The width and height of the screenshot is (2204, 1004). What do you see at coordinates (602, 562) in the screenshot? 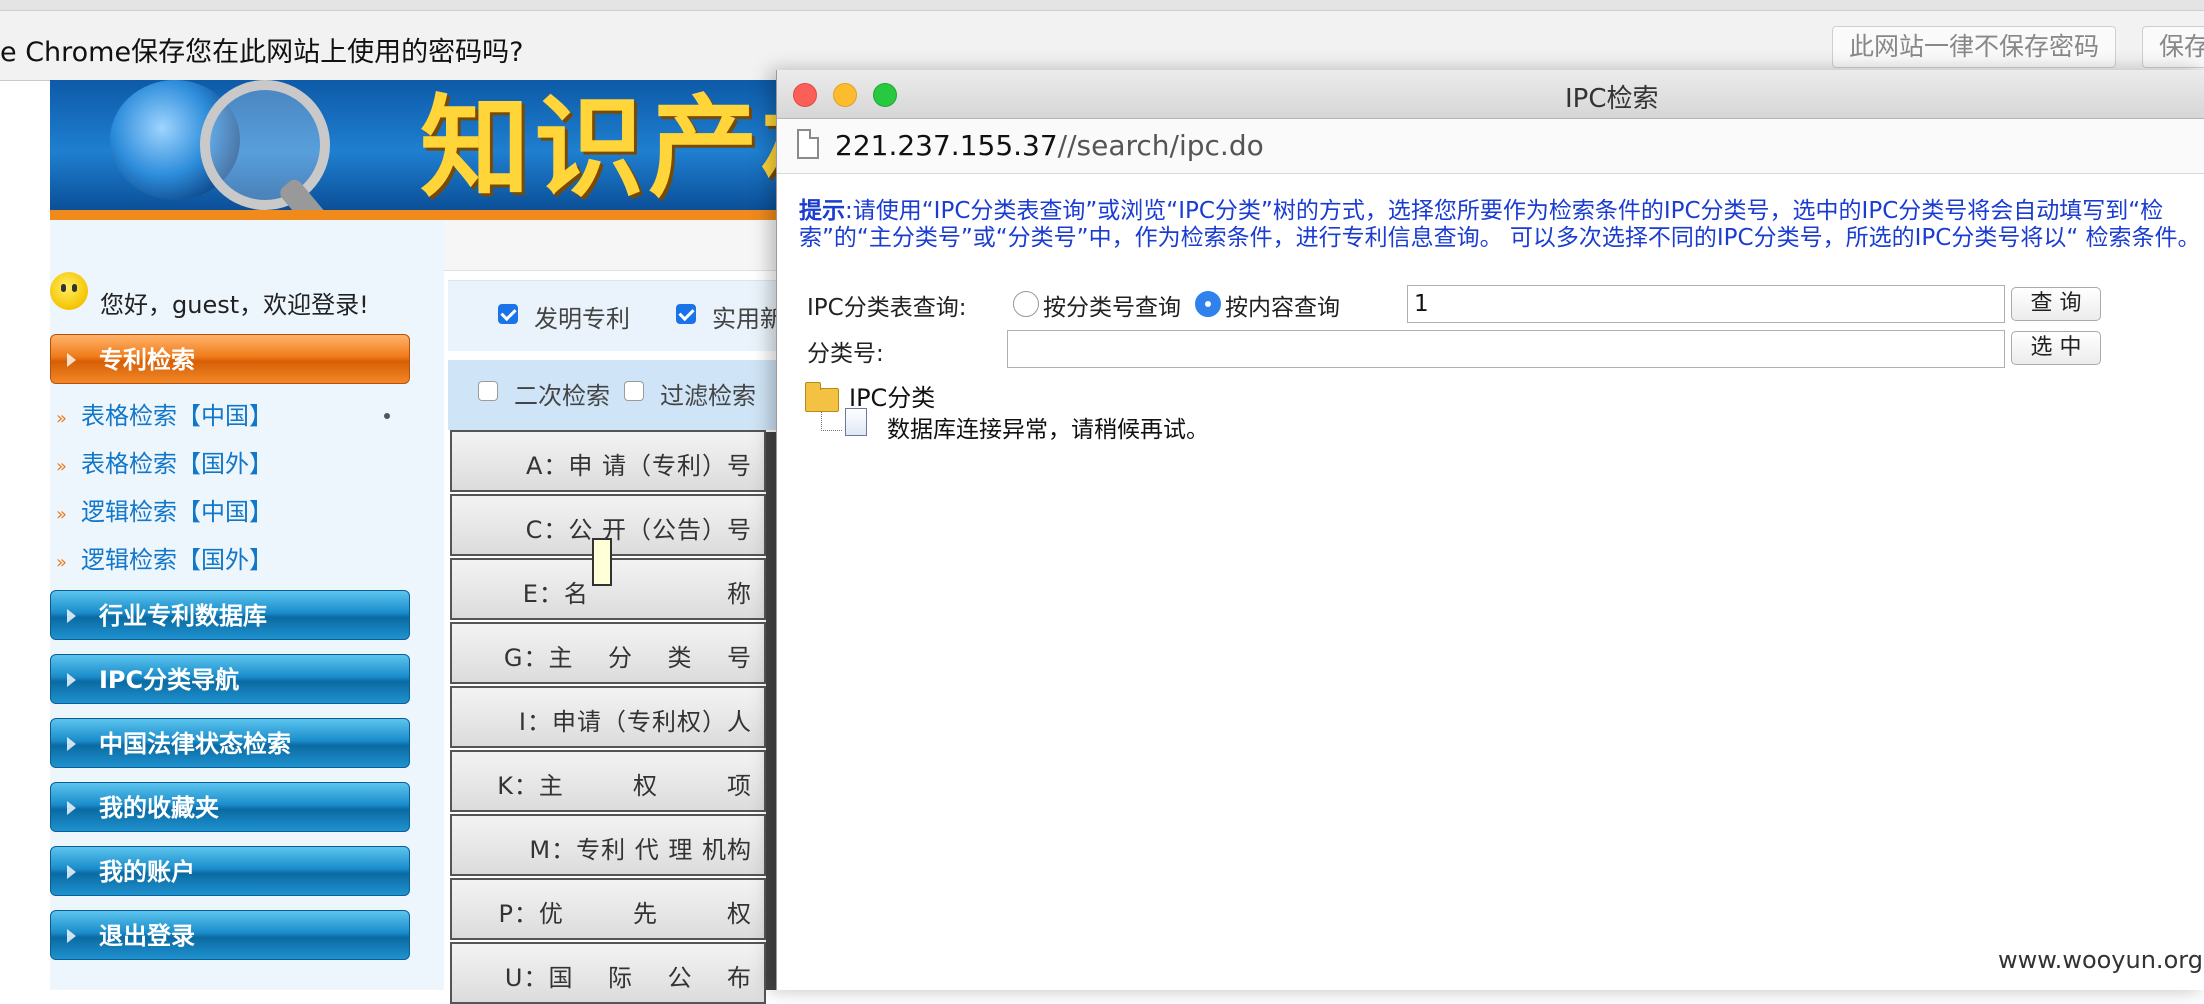
I see `text-cursor-marker` at bounding box center [602, 562].